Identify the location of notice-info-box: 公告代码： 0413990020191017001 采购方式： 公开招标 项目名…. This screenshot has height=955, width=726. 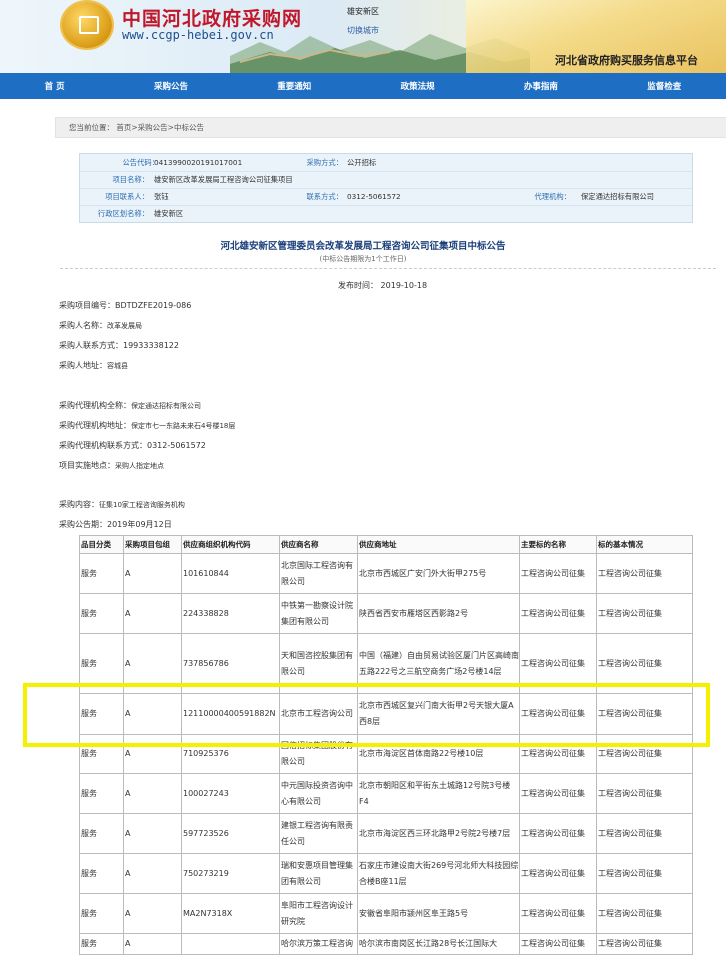
(386, 188).